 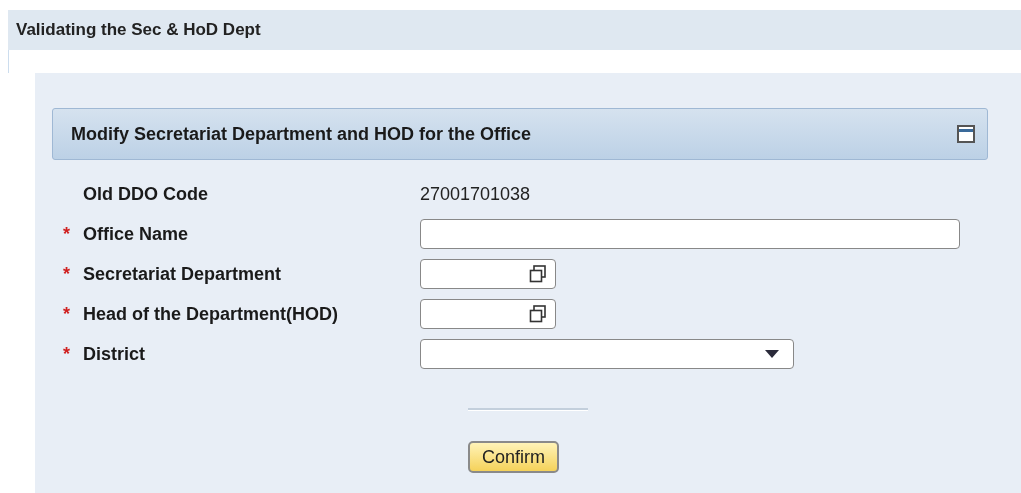 What do you see at coordinates (210, 314) in the screenshot?
I see `field-label: Head of the Department(HOD)` at bounding box center [210, 314].